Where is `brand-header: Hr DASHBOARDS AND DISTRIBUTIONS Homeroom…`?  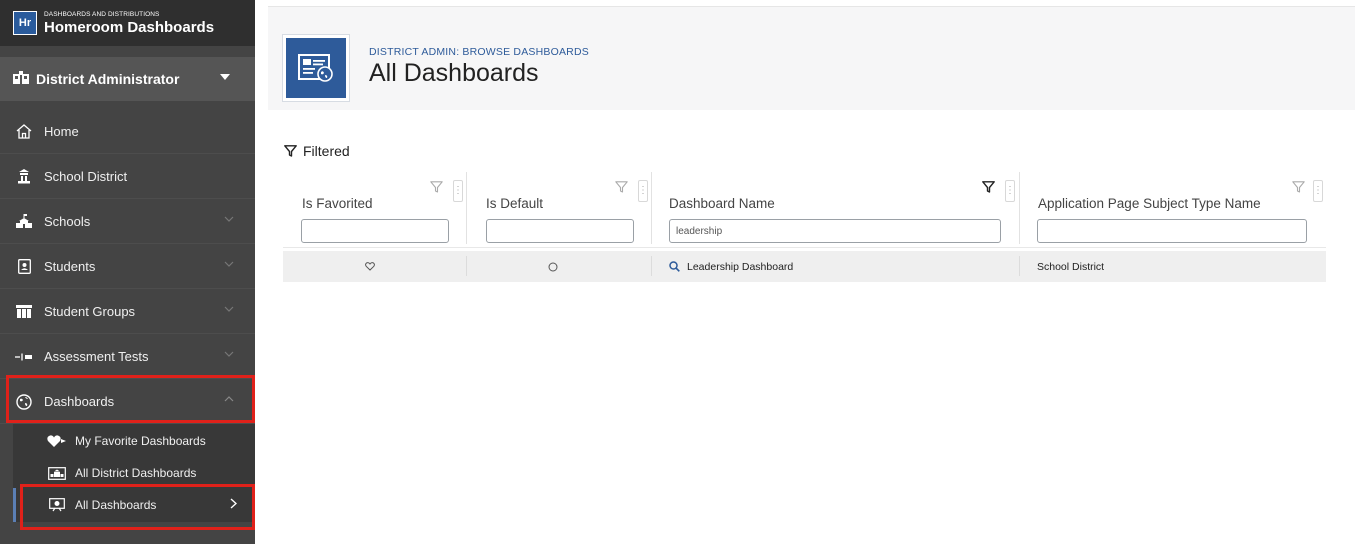 brand-header: Hr DASHBOARDS AND DISTRIBUTIONS Homeroom… is located at coordinates (127, 23).